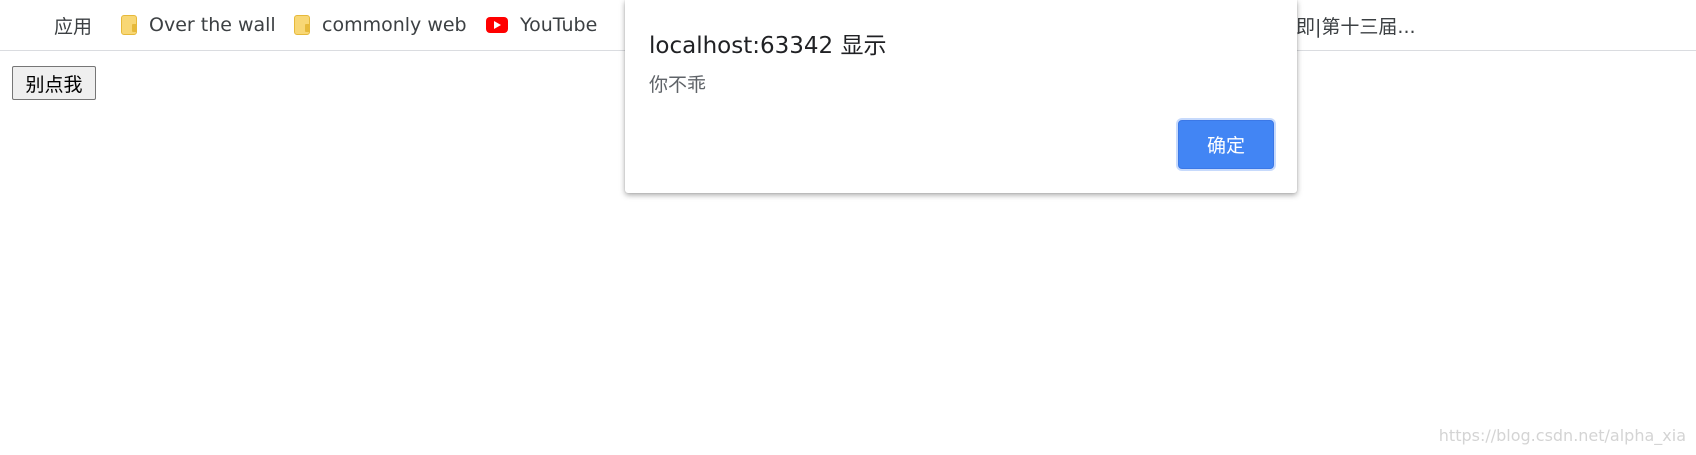  What do you see at coordinates (497, 25) in the screenshot?
I see `youtube-icon` at bounding box center [497, 25].